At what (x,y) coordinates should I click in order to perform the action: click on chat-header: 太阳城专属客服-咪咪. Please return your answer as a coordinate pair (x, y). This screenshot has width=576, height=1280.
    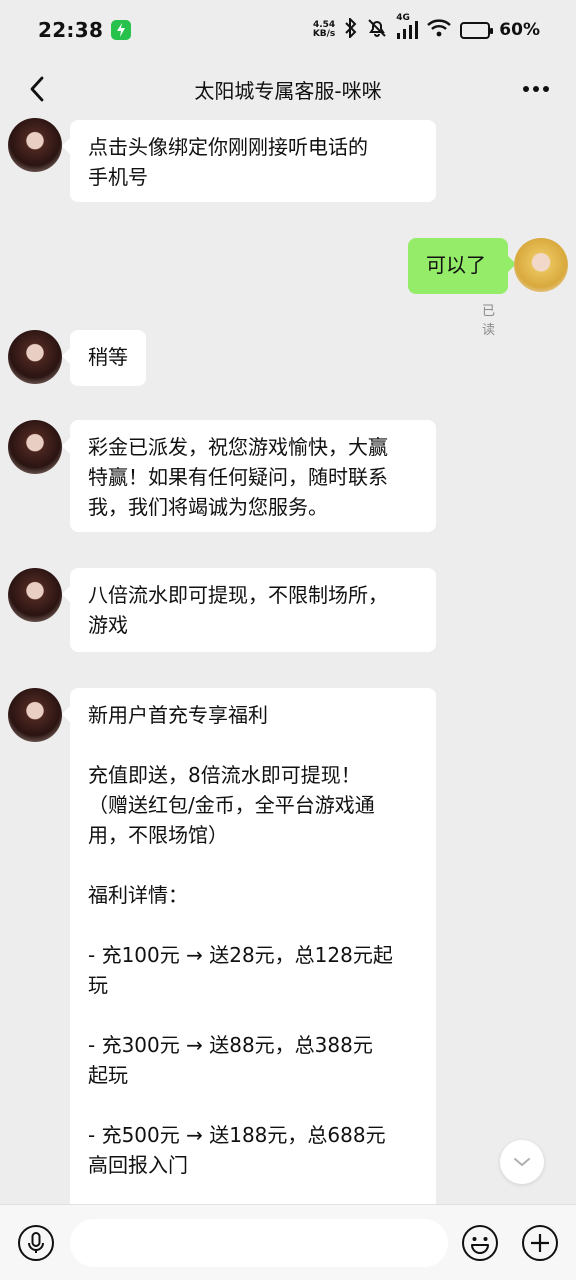
    Looking at the image, I should click on (288, 89).